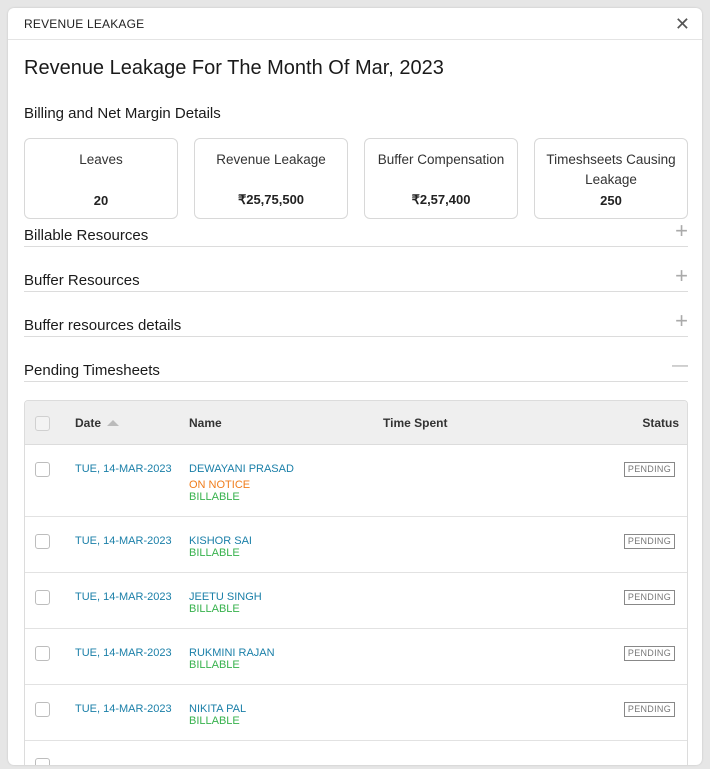  I want to click on card-value: ₹25,75,500, so click(271, 199).